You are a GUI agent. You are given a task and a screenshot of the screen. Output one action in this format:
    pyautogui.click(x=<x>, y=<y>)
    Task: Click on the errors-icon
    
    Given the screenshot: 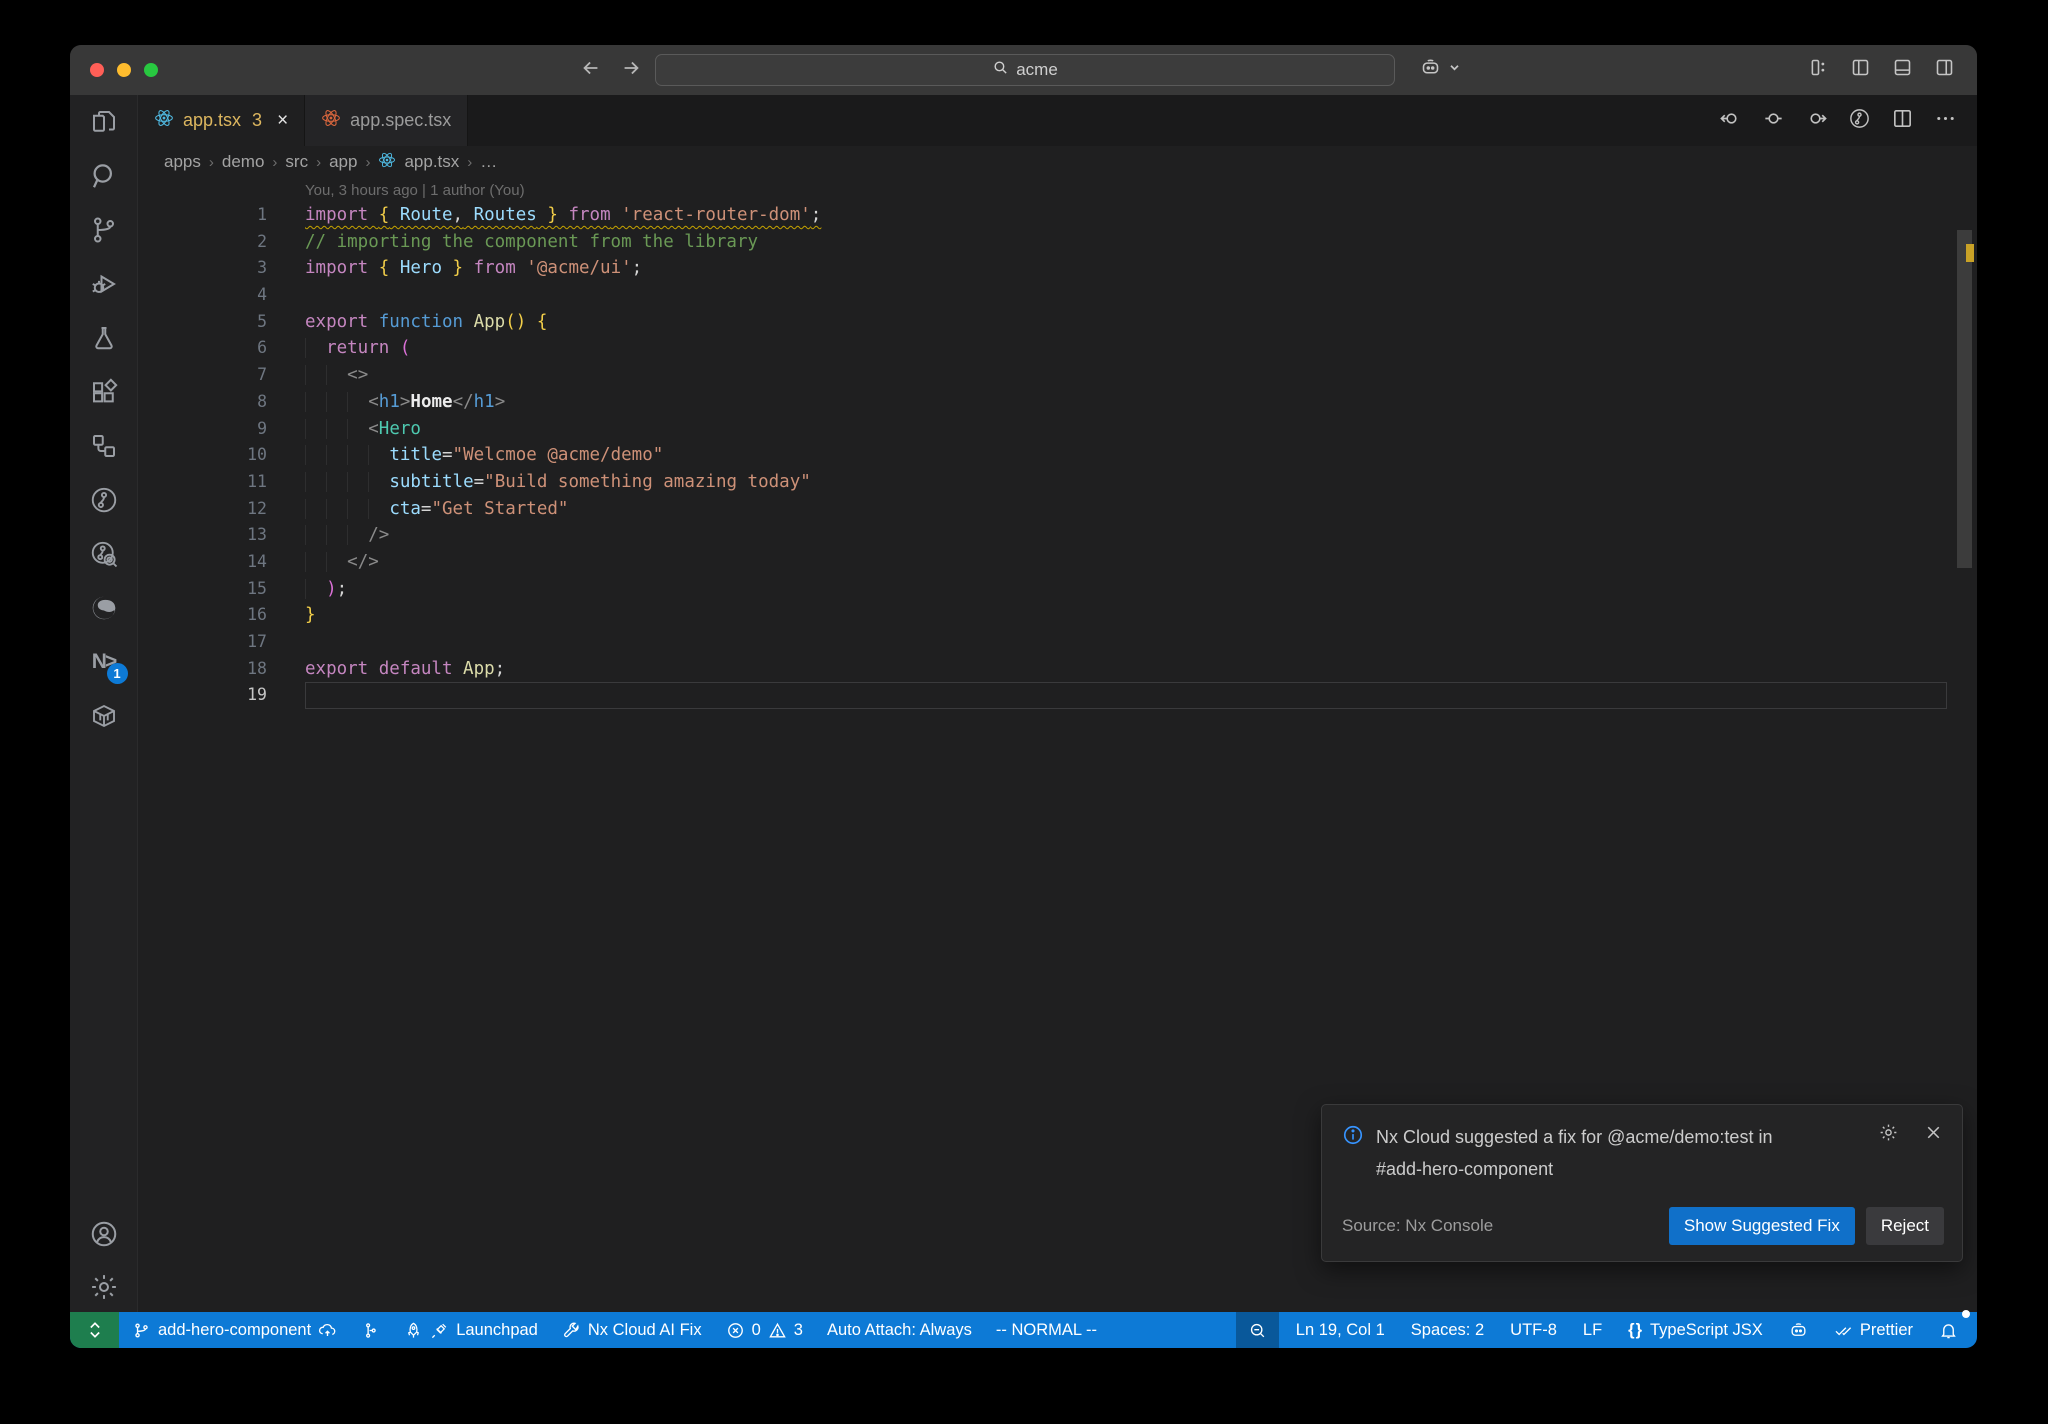 What is the action you would take?
    pyautogui.click(x=735, y=1330)
    